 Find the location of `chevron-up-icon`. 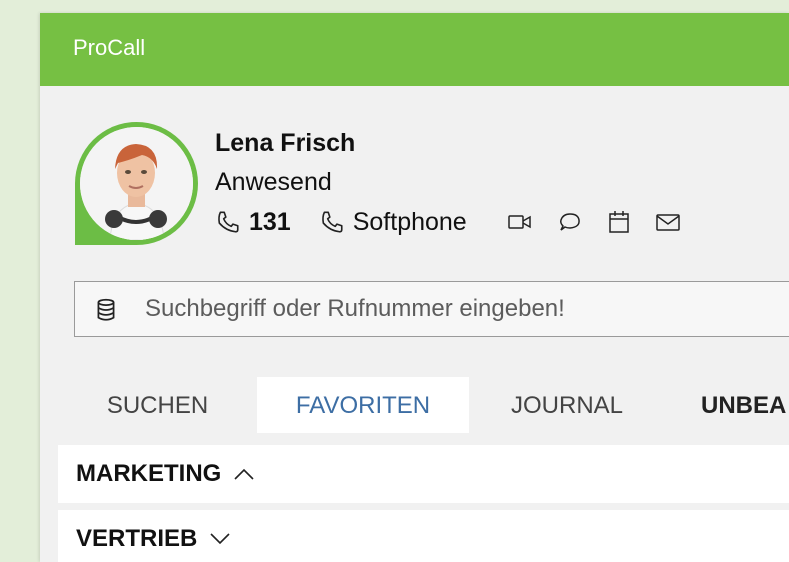

chevron-up-icon is located at coordinates (244, 474).